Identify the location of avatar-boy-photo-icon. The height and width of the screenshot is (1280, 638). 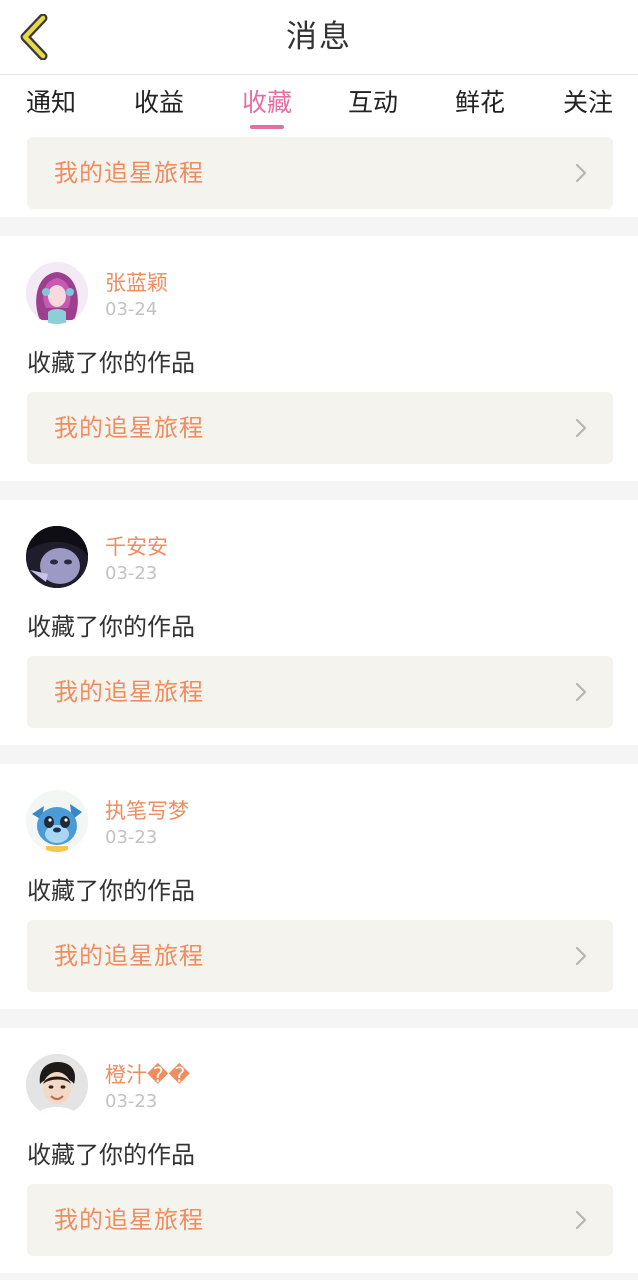
(57, 1085).